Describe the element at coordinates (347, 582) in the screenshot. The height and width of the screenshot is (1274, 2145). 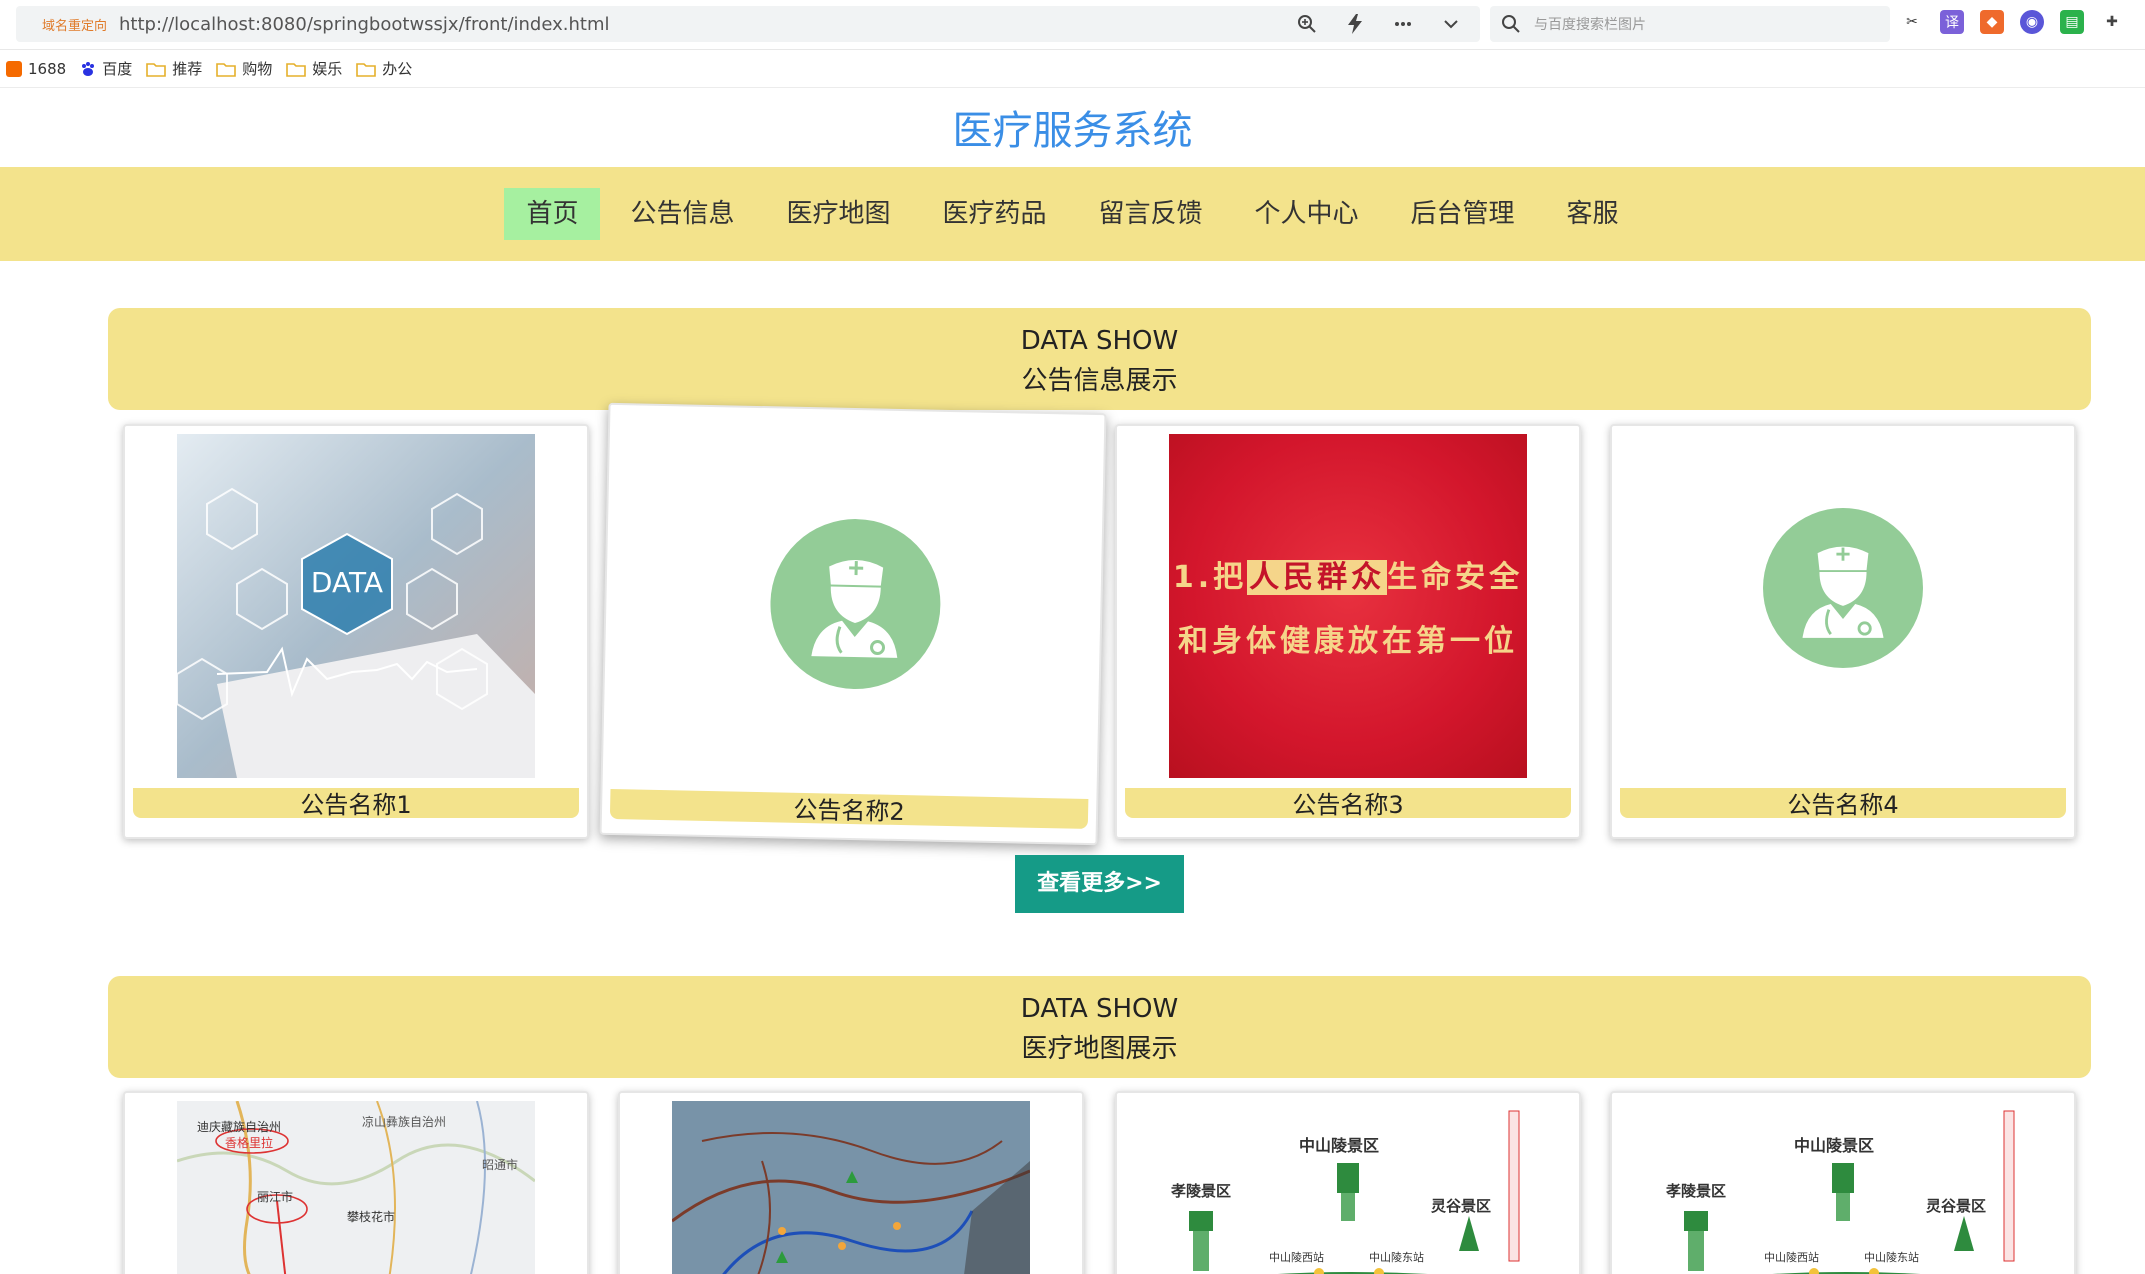
I see `svg-text: DATA` at that location.